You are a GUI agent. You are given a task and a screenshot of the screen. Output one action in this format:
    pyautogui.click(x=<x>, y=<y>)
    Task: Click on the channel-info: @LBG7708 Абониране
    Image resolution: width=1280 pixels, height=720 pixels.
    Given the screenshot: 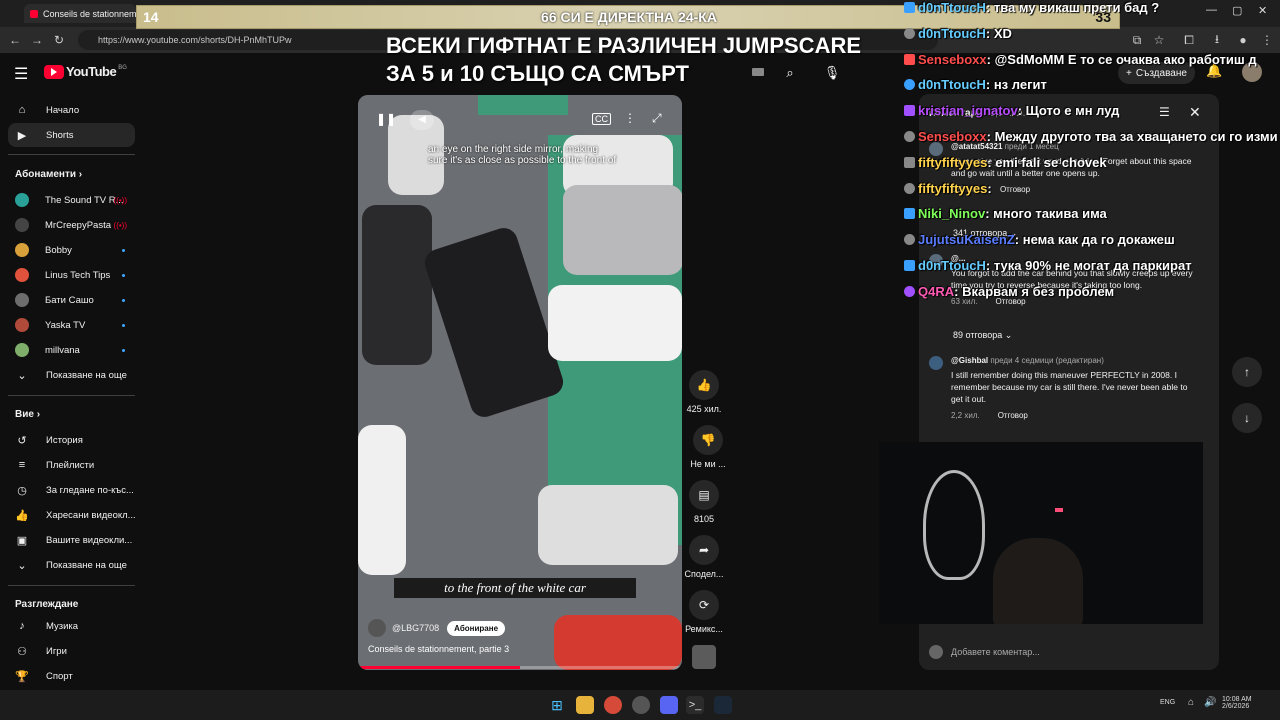 What is the action you would take?
    pyautogui.click(x=437, y=628)
    